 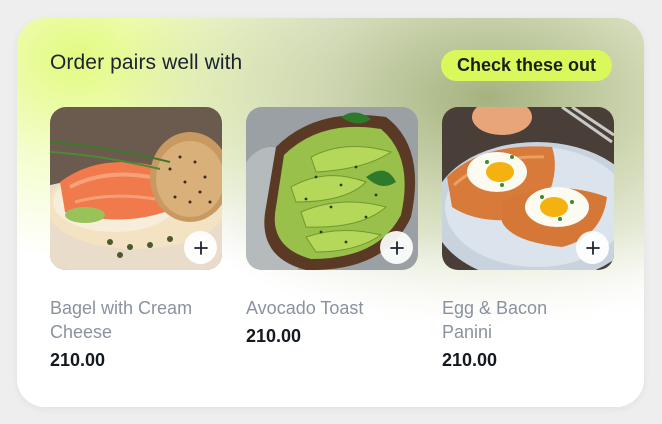 What do you see at coordinates (146, 62) in the screenshot?
I see `section-title: Order pairs well with` at bounding box center [146, 62].